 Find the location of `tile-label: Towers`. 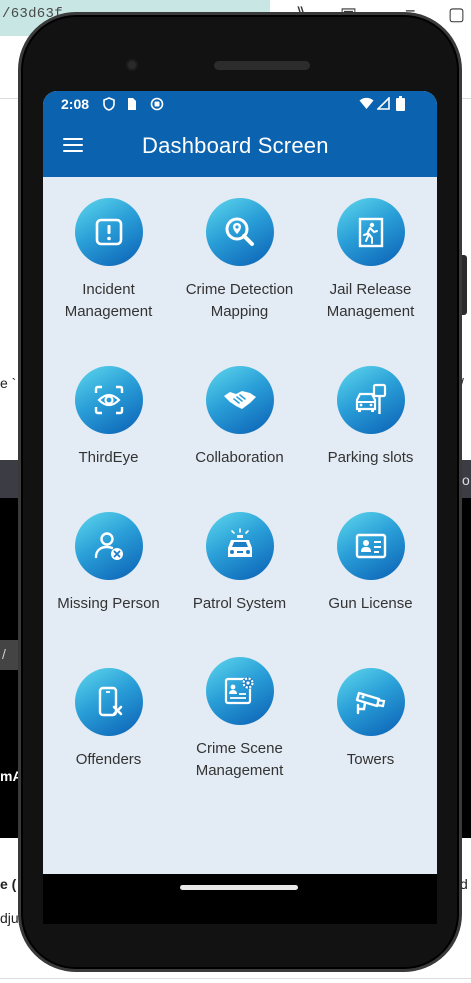

tile-label: Towers is located at coordinates (370, 759).